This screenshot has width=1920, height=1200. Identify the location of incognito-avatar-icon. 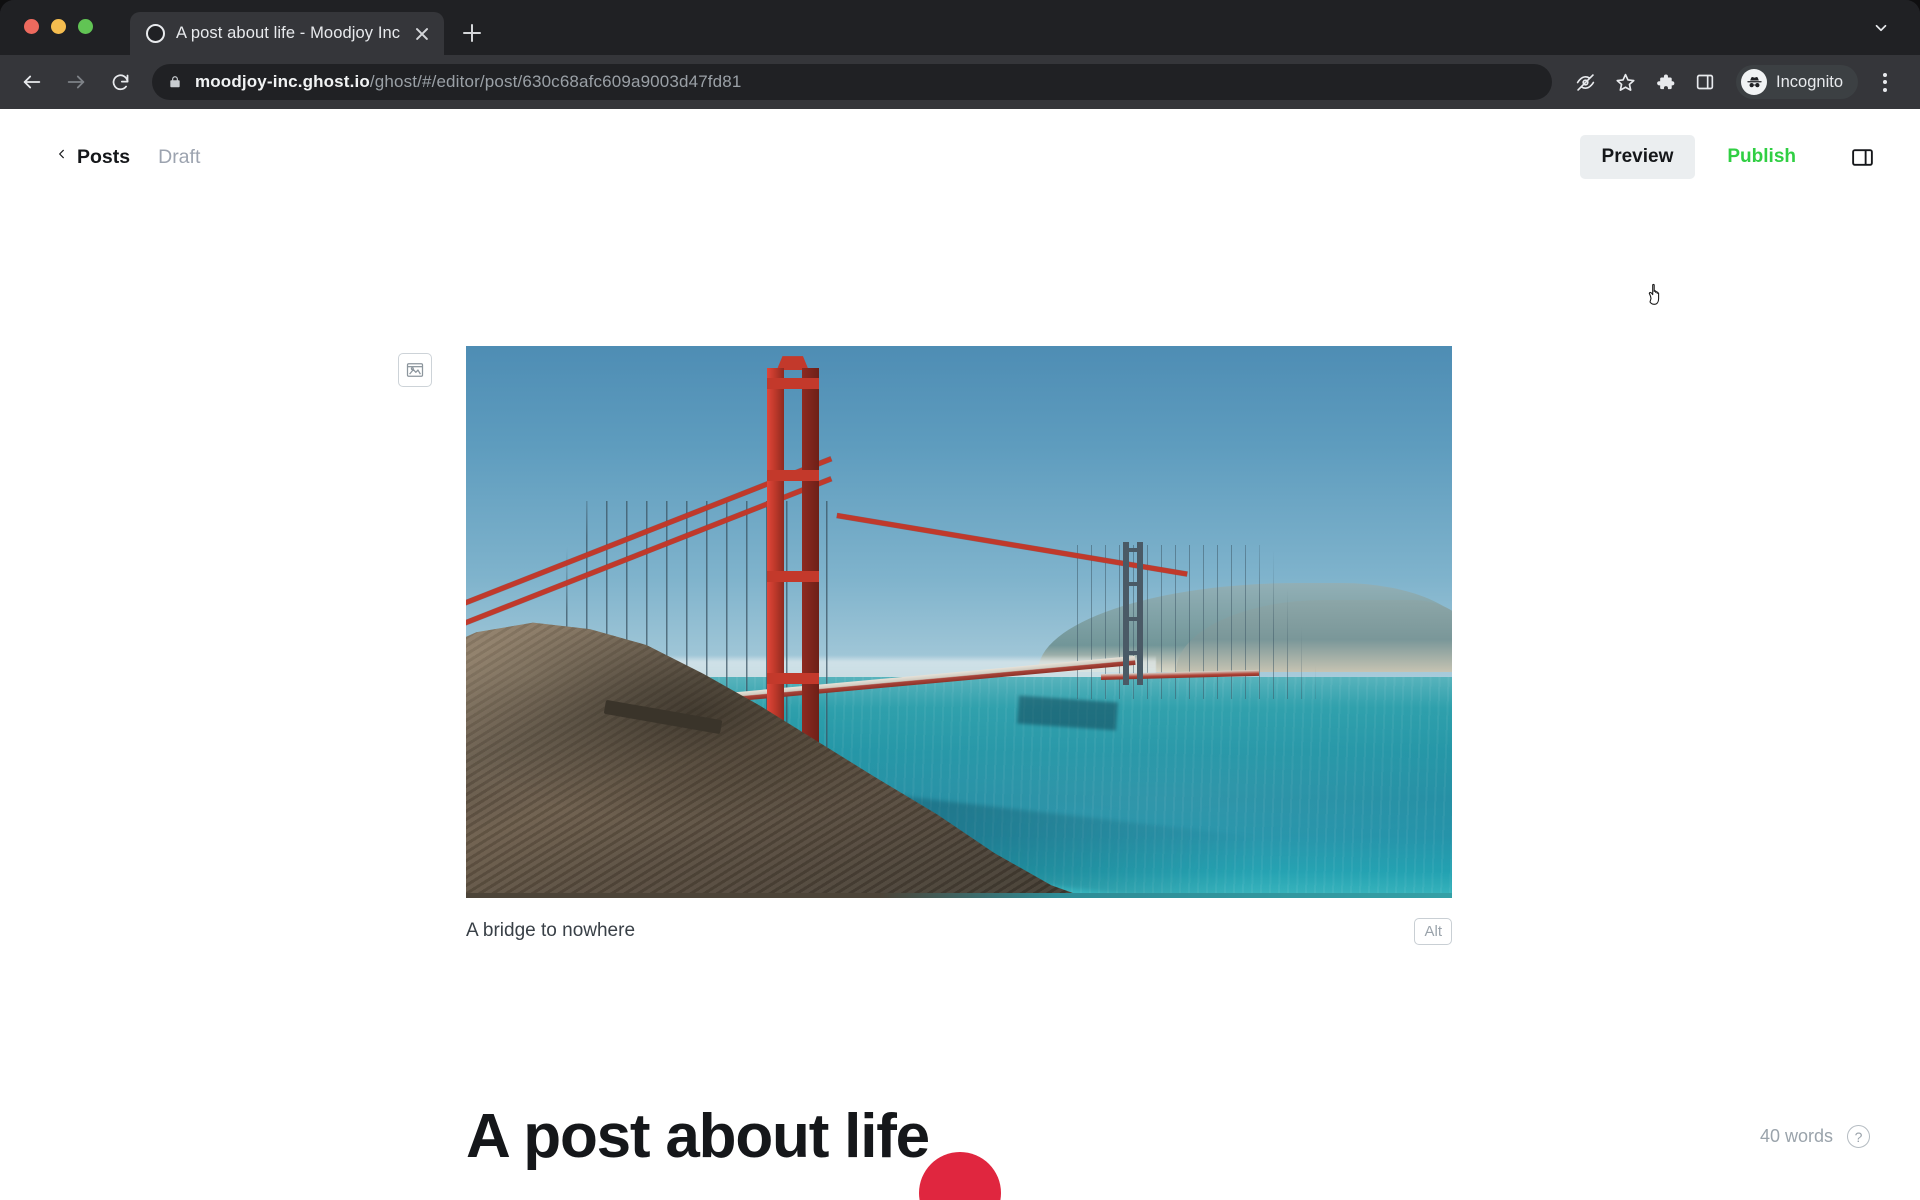
(1754, 82).